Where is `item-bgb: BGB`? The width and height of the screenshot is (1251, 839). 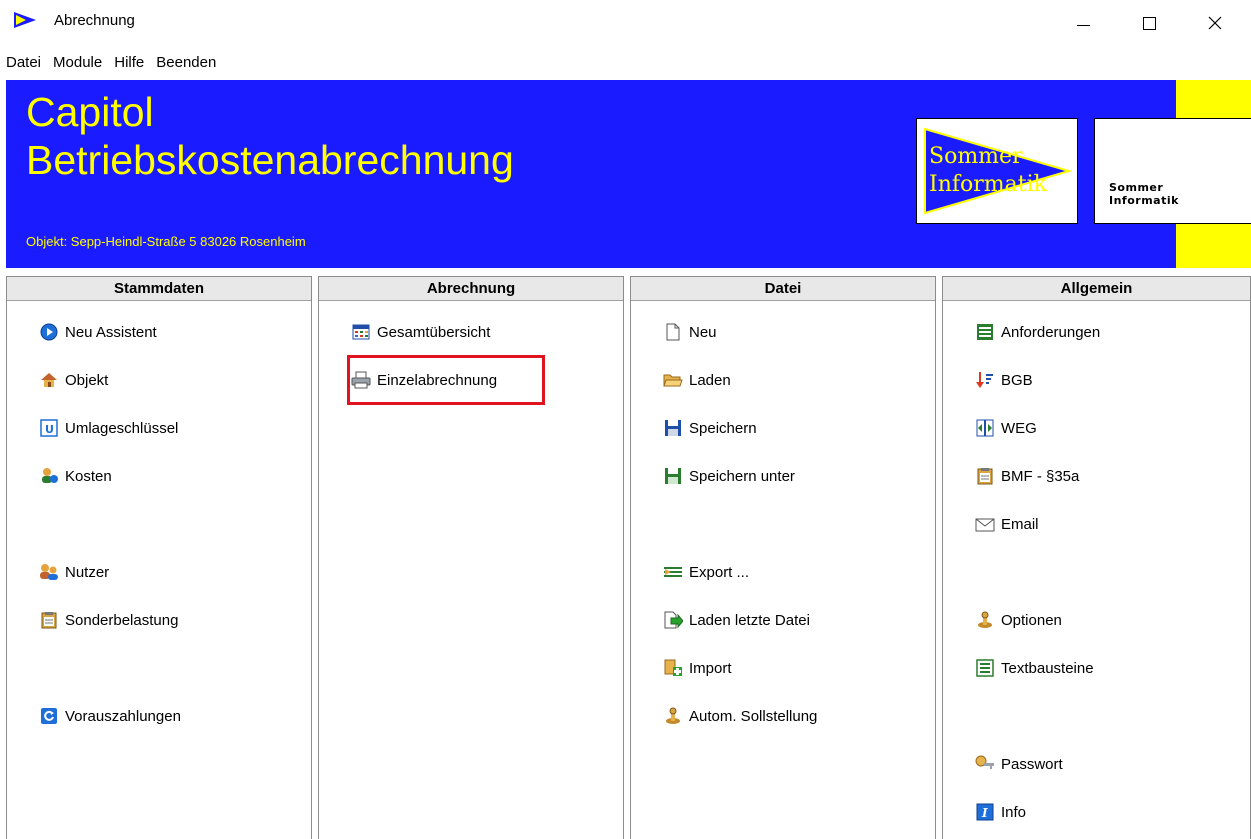
item-bgb: BGB is located at coordinates (1004, 380).